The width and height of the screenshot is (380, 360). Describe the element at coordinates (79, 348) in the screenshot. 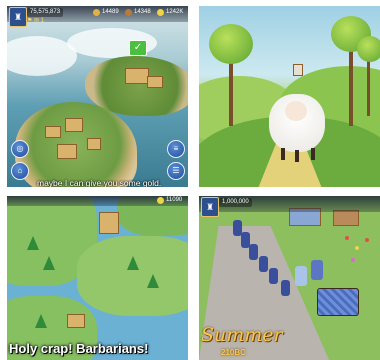

I see `dialogue-subtitle: Holy crap! Barbarians!` at that location.